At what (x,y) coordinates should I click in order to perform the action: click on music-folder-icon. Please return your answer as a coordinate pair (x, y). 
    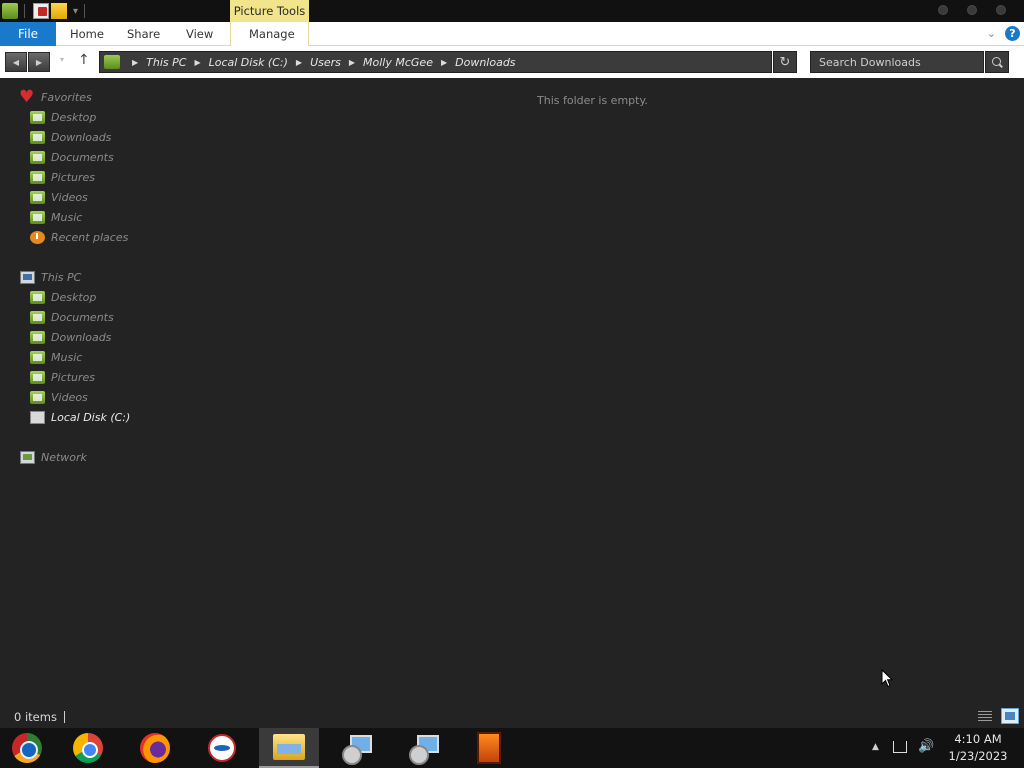
    Looking at the image, I should click on (37, 217).